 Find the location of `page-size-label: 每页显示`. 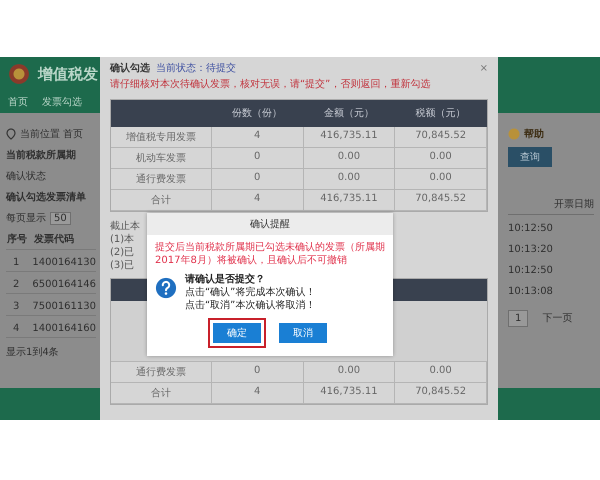

page-size-label: 每页显示 is located at coordinates (26, 218).